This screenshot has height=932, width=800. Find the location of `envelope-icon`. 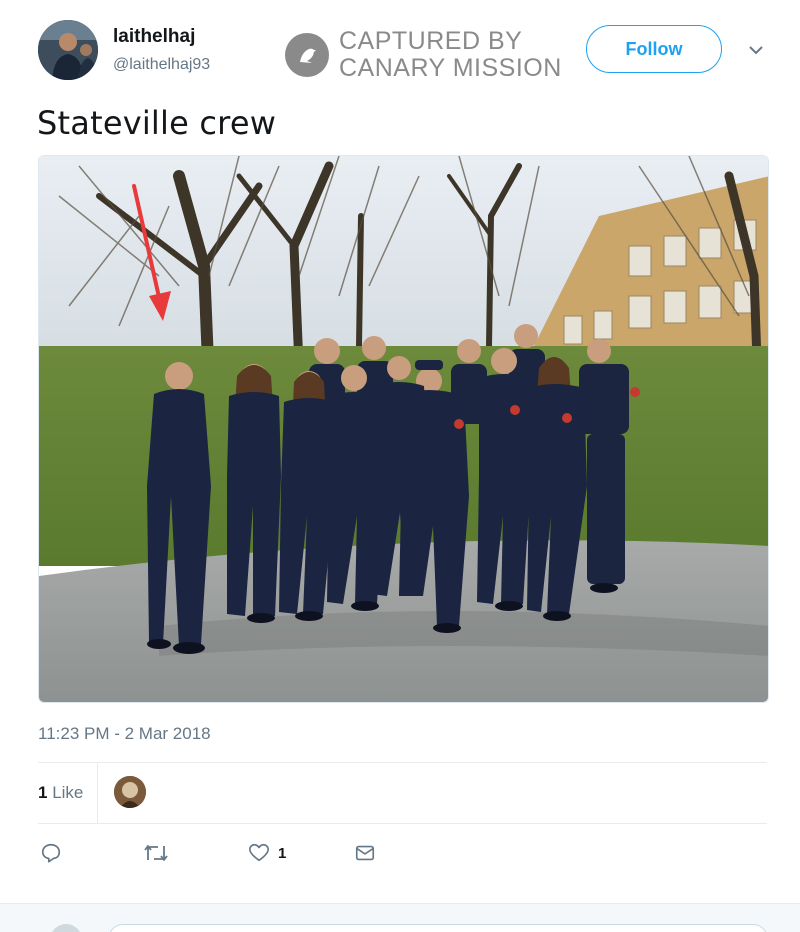

envelope-icon is located at coordinates (365, 853).